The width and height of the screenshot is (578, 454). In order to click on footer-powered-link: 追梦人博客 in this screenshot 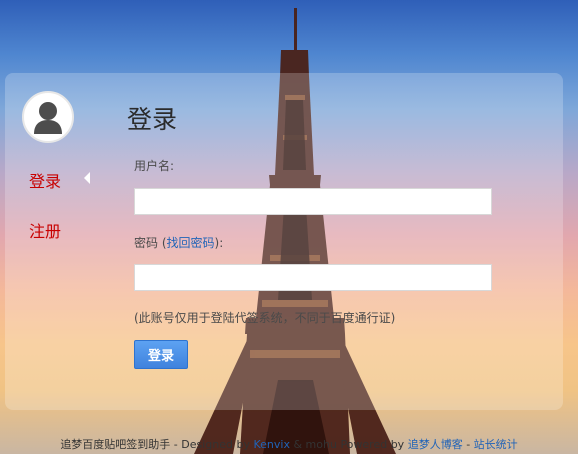, I will do `click(435, 444)`.